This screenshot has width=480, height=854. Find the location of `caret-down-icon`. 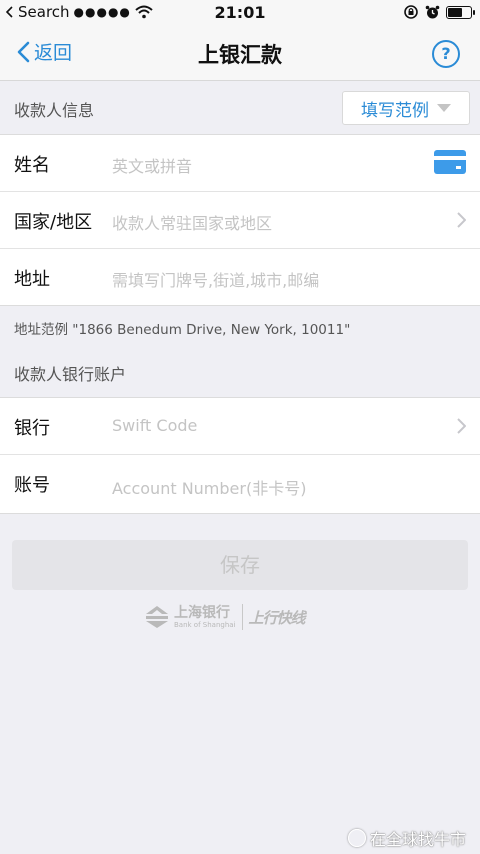

caret-down-icon is located at coordinates (444, 108).